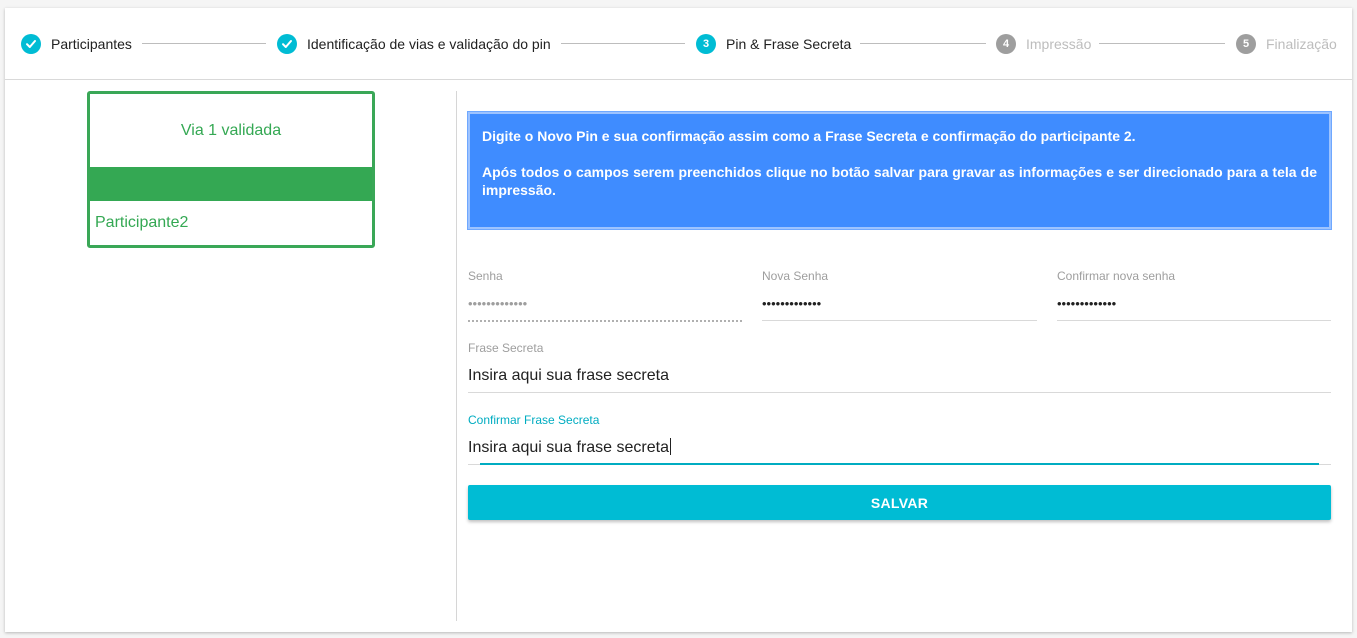 The height and width of the screenshot is (638, 1357). What do you see at coordinates (605, 295) in the screenshot?
I see `senha-field: Senha •••••••••••••` at bounding box center [605, 295].